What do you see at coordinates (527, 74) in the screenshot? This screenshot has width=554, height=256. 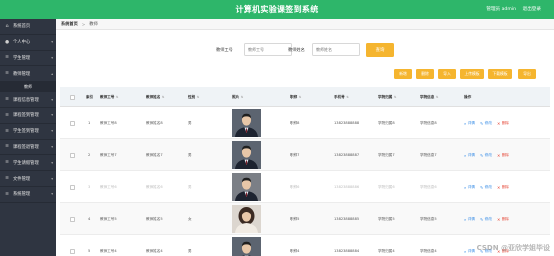 I see `export-button: 导出` at bounding box center [527, 74].